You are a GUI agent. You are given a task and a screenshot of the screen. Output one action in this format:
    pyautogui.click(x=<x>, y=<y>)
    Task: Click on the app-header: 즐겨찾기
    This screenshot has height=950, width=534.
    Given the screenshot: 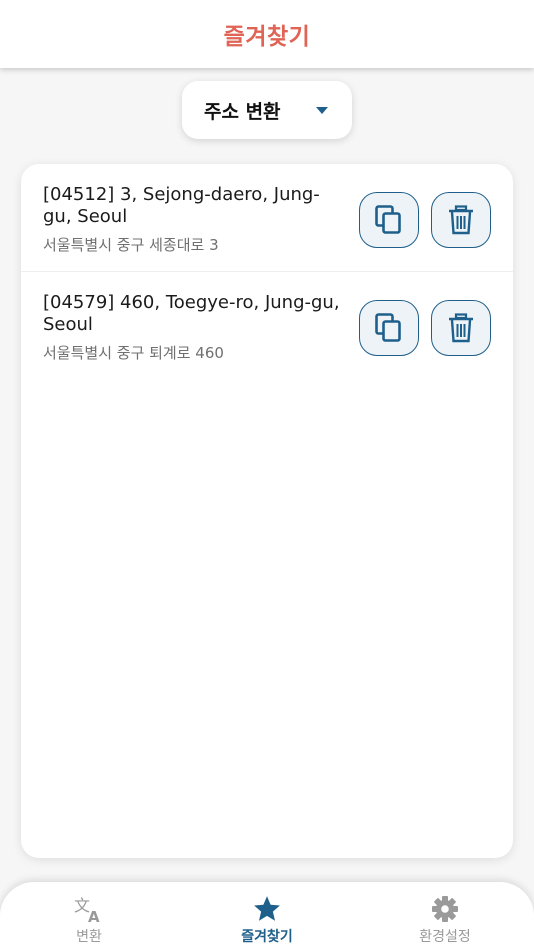 What is the action you would take?
    pyautogui.click(x=267, y=34)
    